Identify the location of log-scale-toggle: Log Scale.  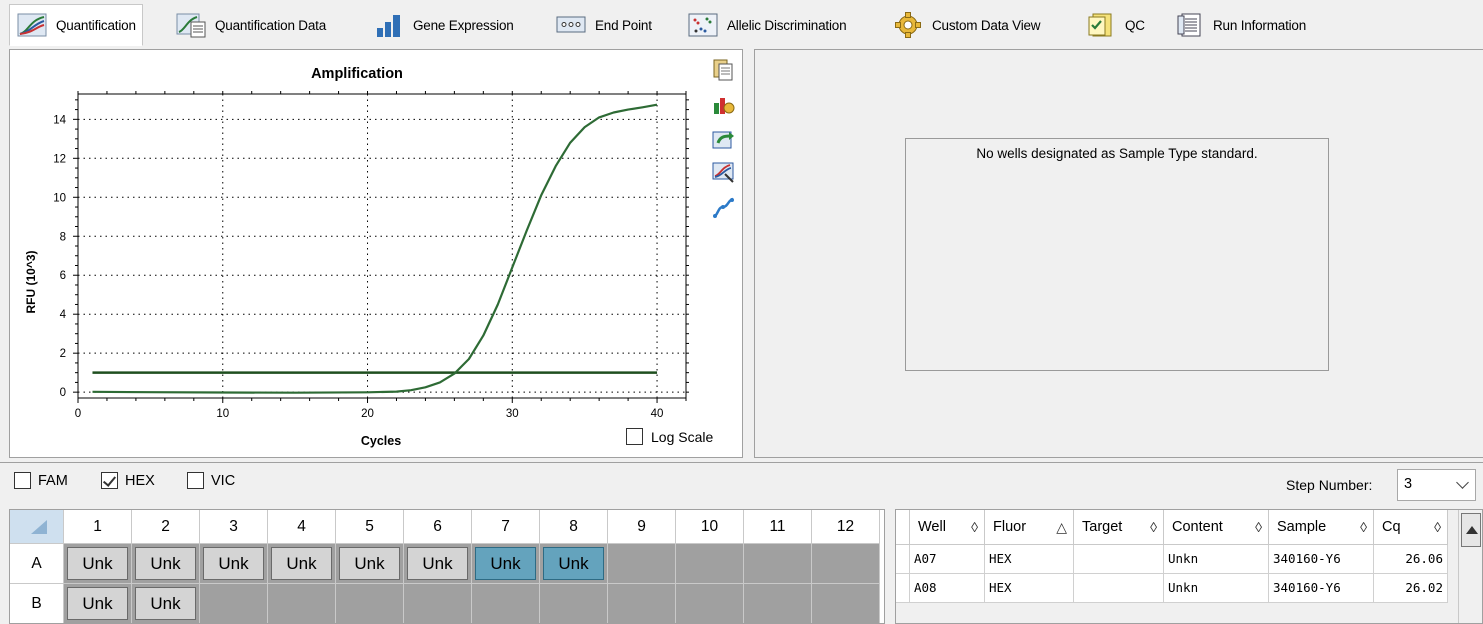
(669, 436).